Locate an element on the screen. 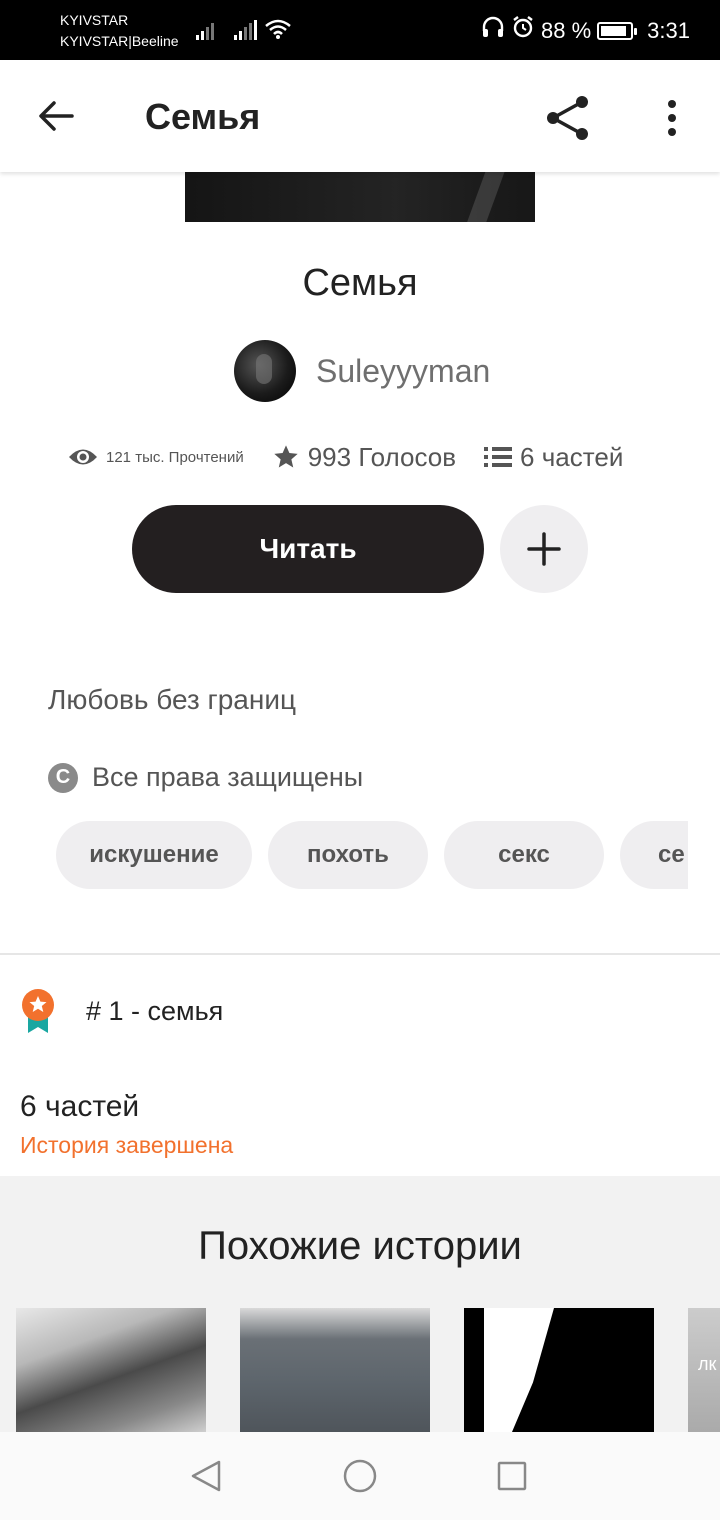  ranking-badge: # 1 - семья is located at coordinates (121, 1011).